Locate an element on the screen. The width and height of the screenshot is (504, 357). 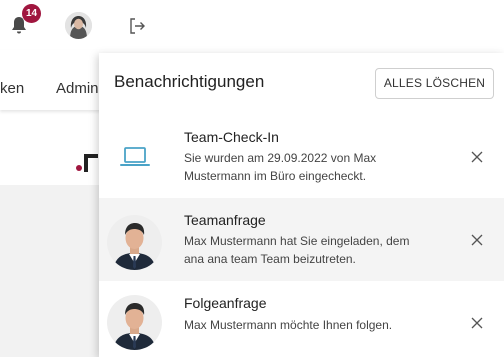
top-bar: 14 is located at coordinates (252, 25).